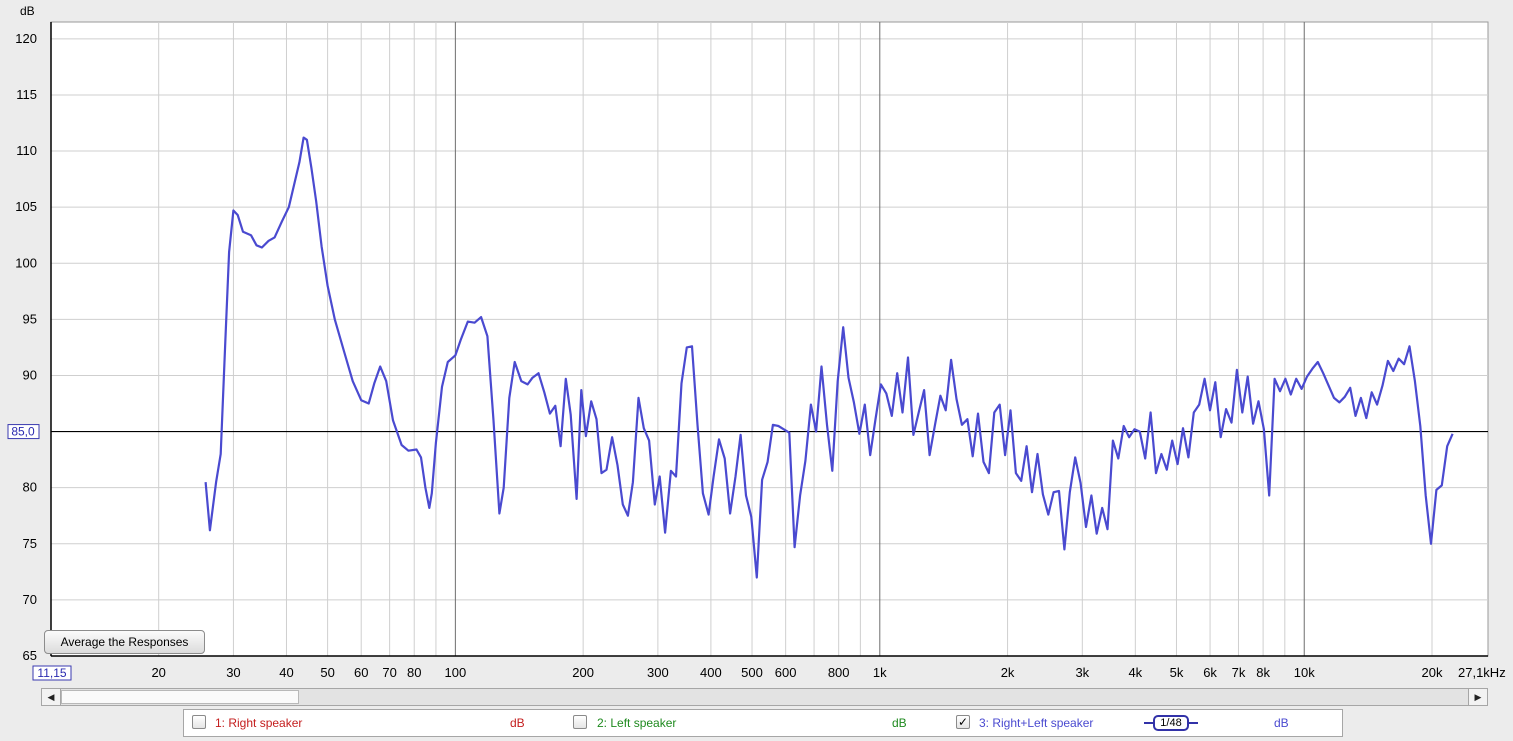 The height and width of the screenshot is (741, 1513). What do you see at coordinates (30, 487) in the screenshot?
I see `y-tick-label: 80` at bounding box center [30, 487].